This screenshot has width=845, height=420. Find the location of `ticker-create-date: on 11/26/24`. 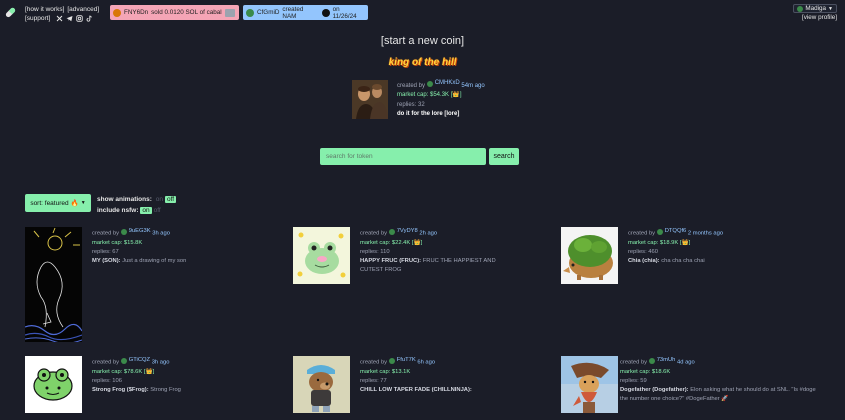

ticker-create-date: on 11/26/24 is located at coordinates (344, 12).